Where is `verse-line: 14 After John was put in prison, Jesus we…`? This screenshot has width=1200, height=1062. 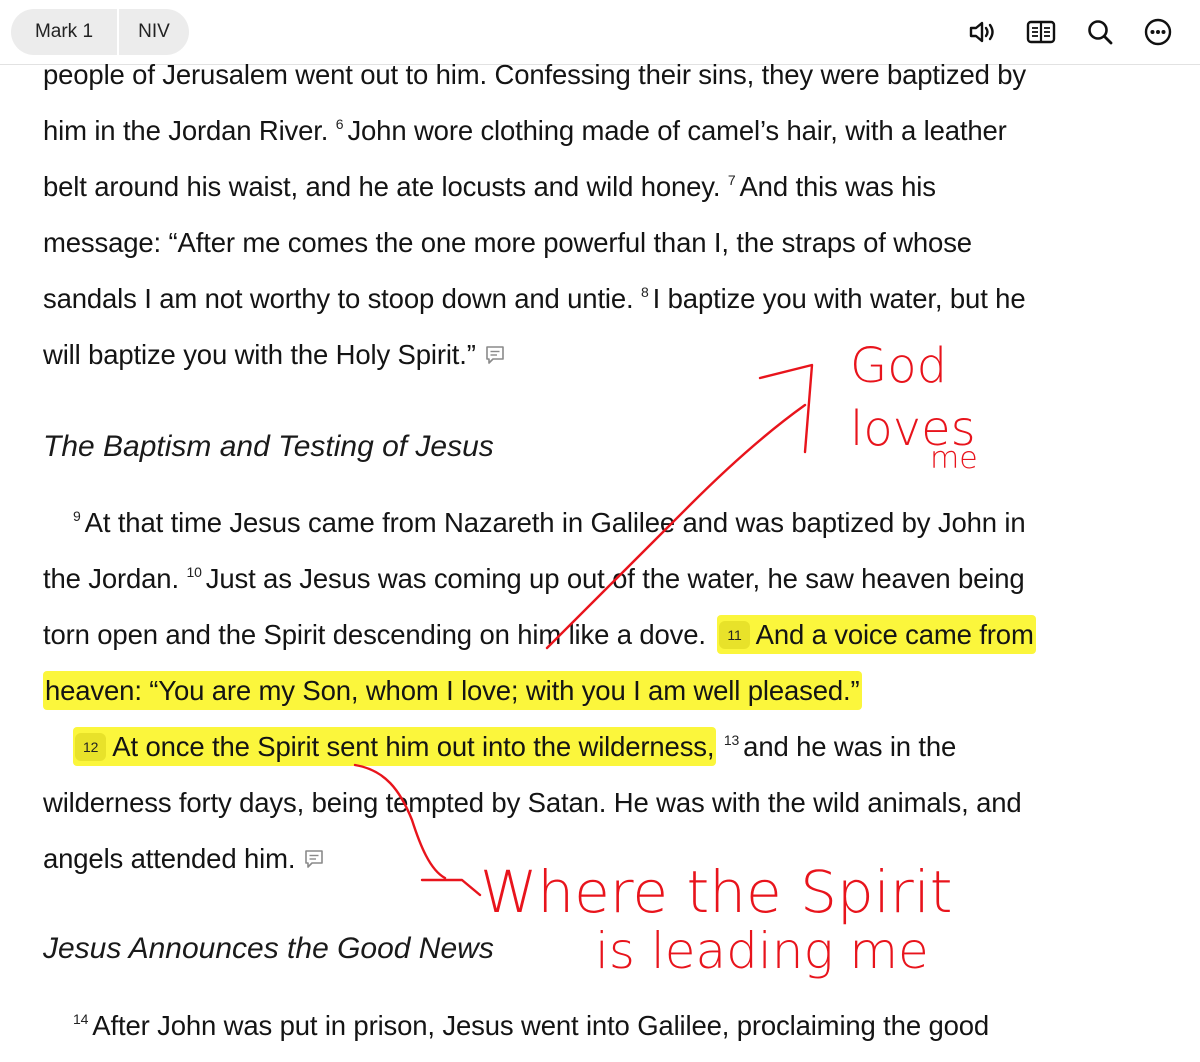 verse-line: 14 After John was put in prison, Jesus we… is located at coordinates (531, 1026).